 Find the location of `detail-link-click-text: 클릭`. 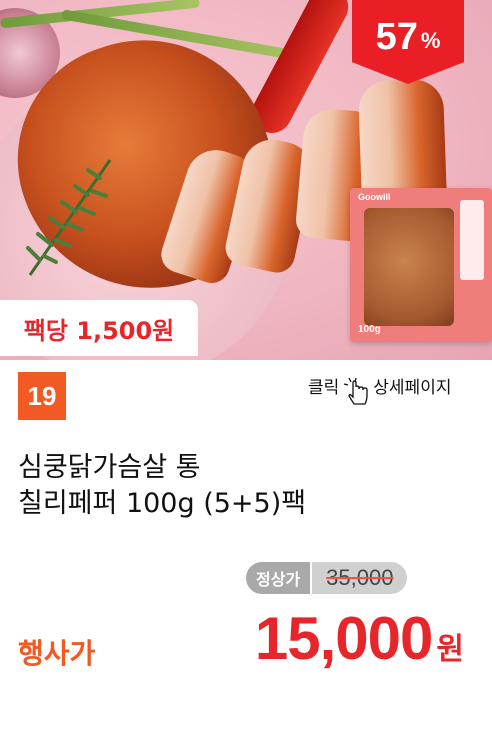

detail-link-click-text: 클릭 is located at coordinates (324, 387).